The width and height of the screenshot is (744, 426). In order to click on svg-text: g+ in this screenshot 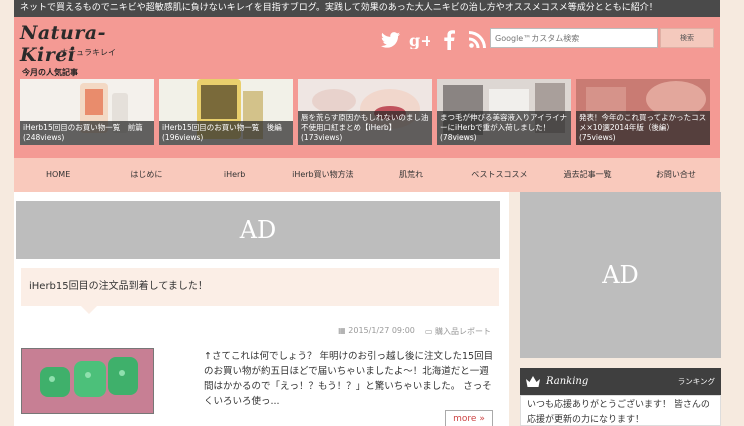, I will do `click(419, 40)`.